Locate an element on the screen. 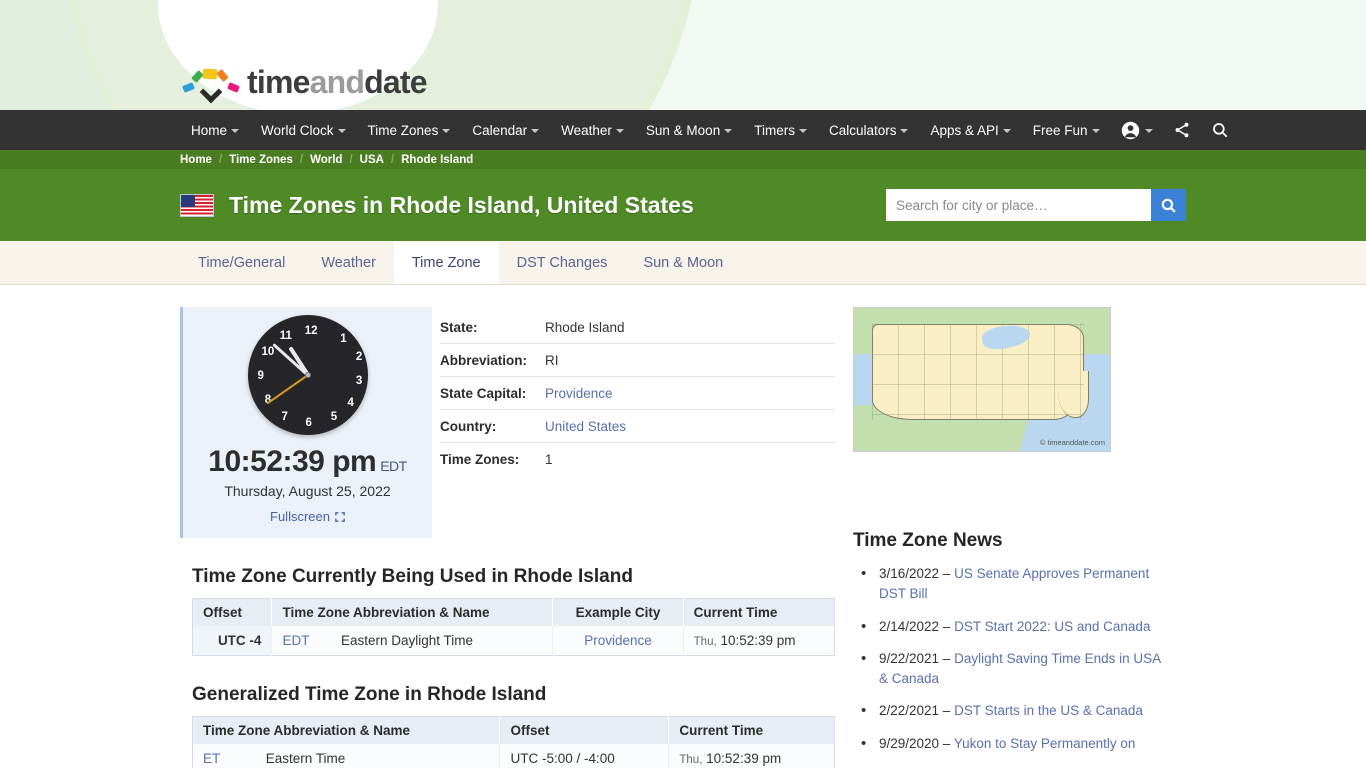  search-submit-button is located at coordinates (1168, 205).